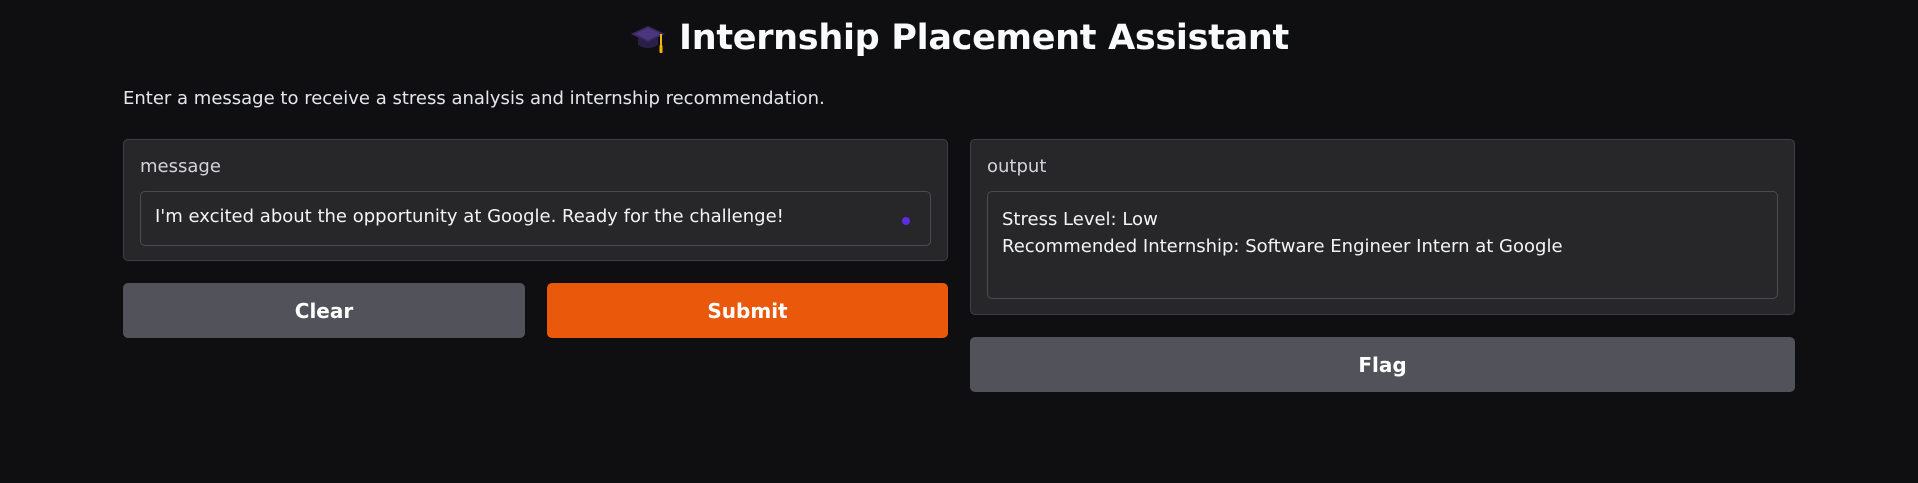  I want to click on status-dot-icon, so click(906, 221).